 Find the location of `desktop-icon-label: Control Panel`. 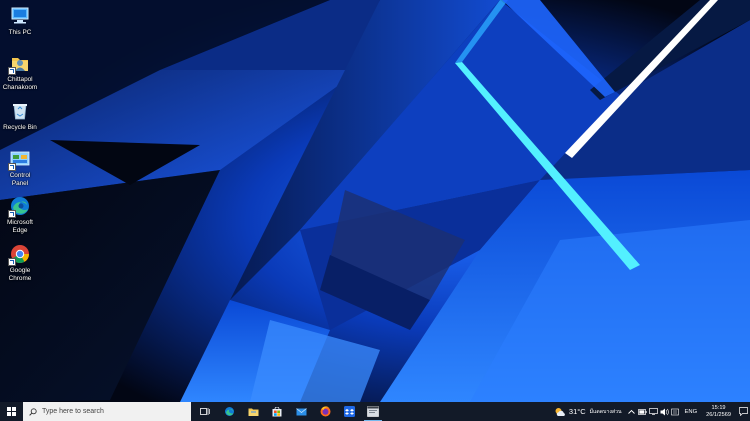

desktop-icon-label: Control Panel is located at coordinates (20, 179).